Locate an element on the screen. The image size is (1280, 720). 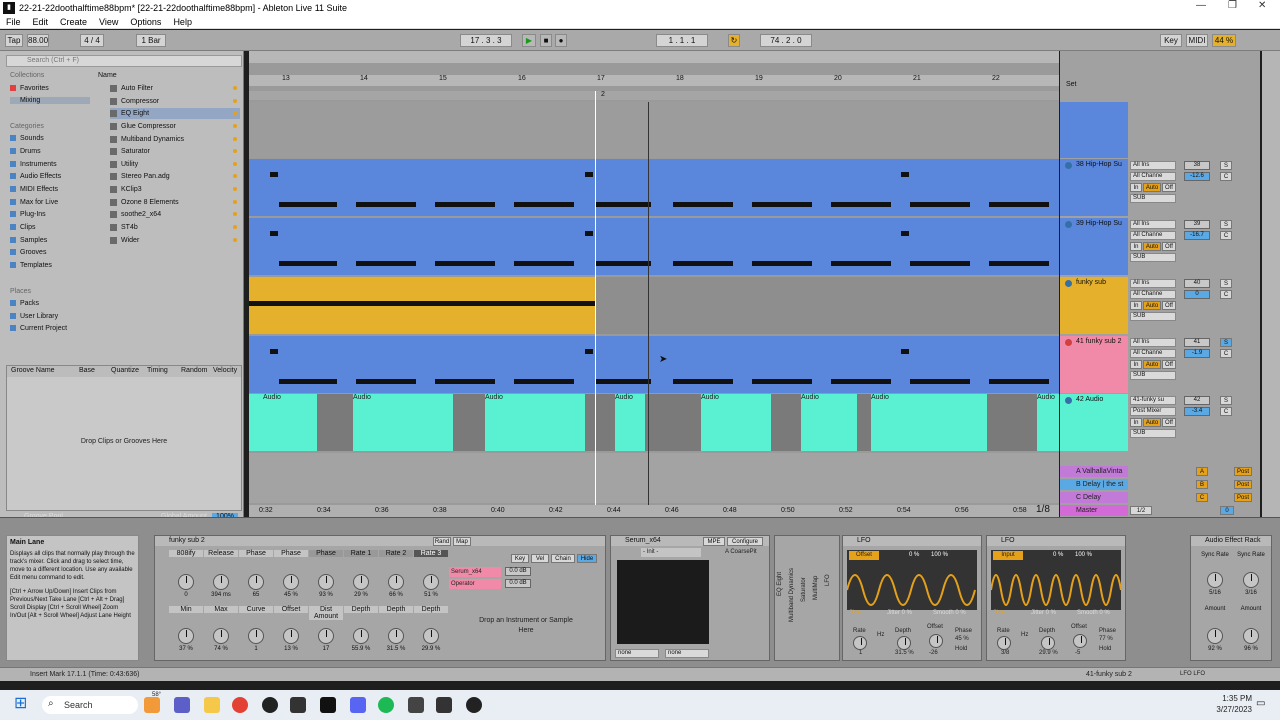
lfo-smooth: Smooth 0 % is located at coordinates (1093, 613).